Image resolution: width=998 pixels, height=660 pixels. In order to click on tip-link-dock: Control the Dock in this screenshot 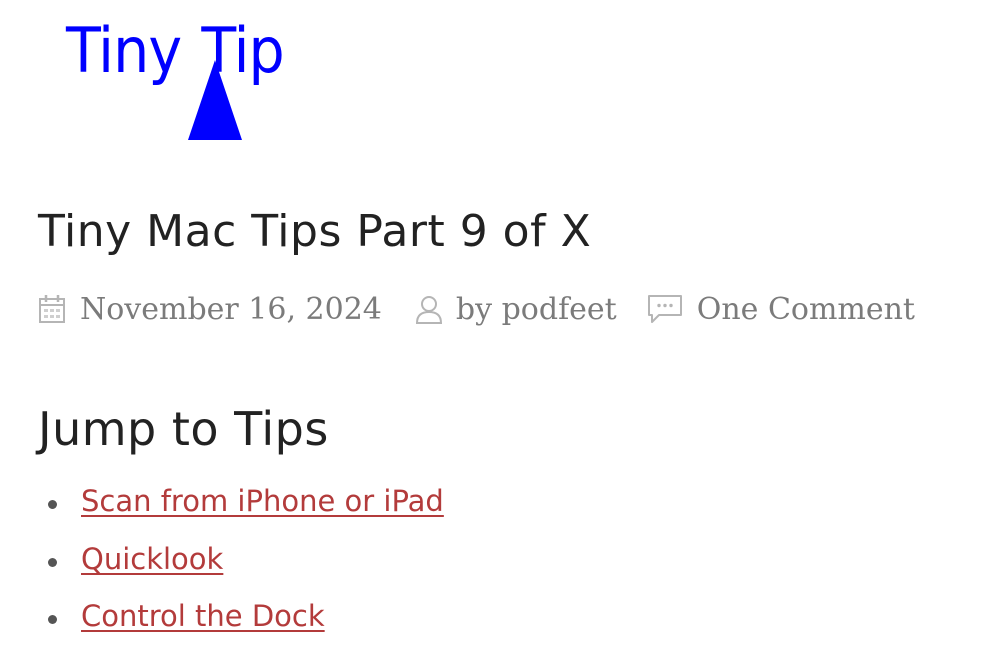, I will do `click(203, 616)`.